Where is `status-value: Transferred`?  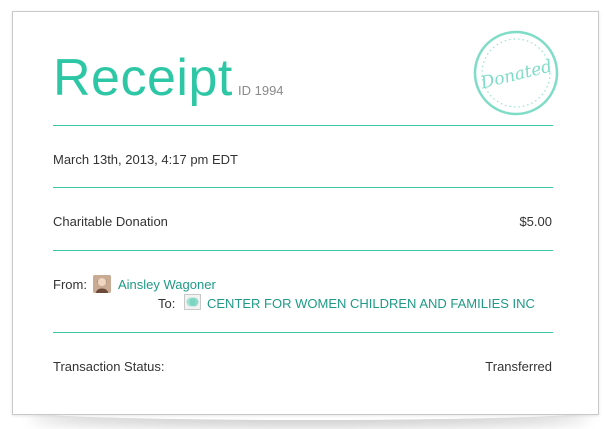
status-value: Transferred is located at coordinates (518, 366).